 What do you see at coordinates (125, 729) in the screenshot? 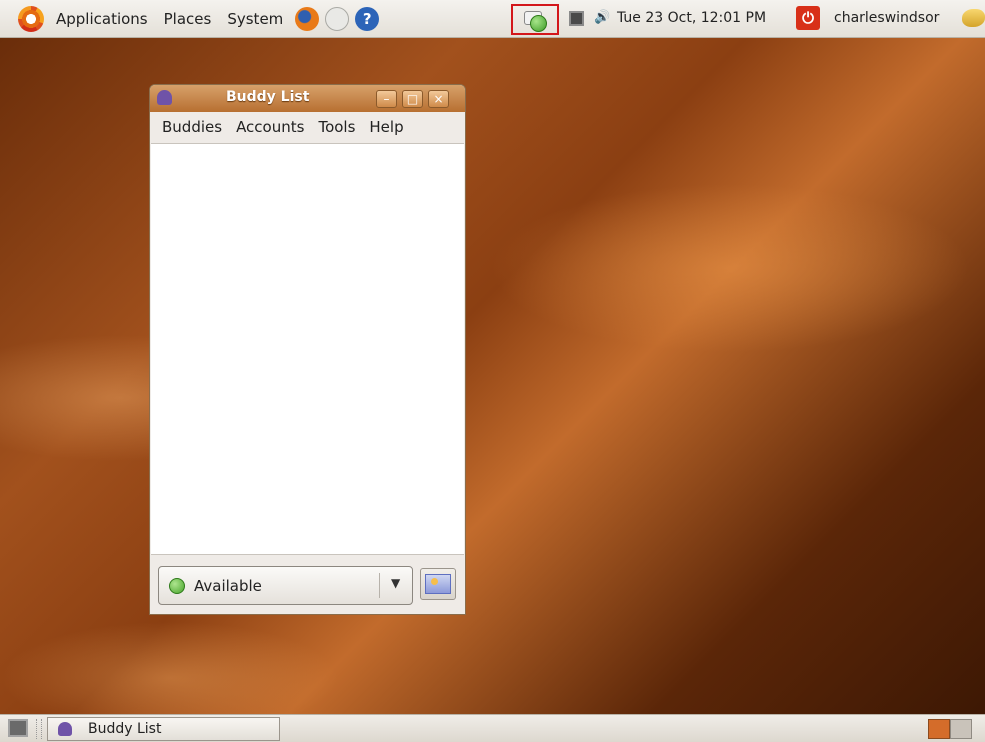
I see `taskbar-label: Buddy List` at bounding box center [125, 729].